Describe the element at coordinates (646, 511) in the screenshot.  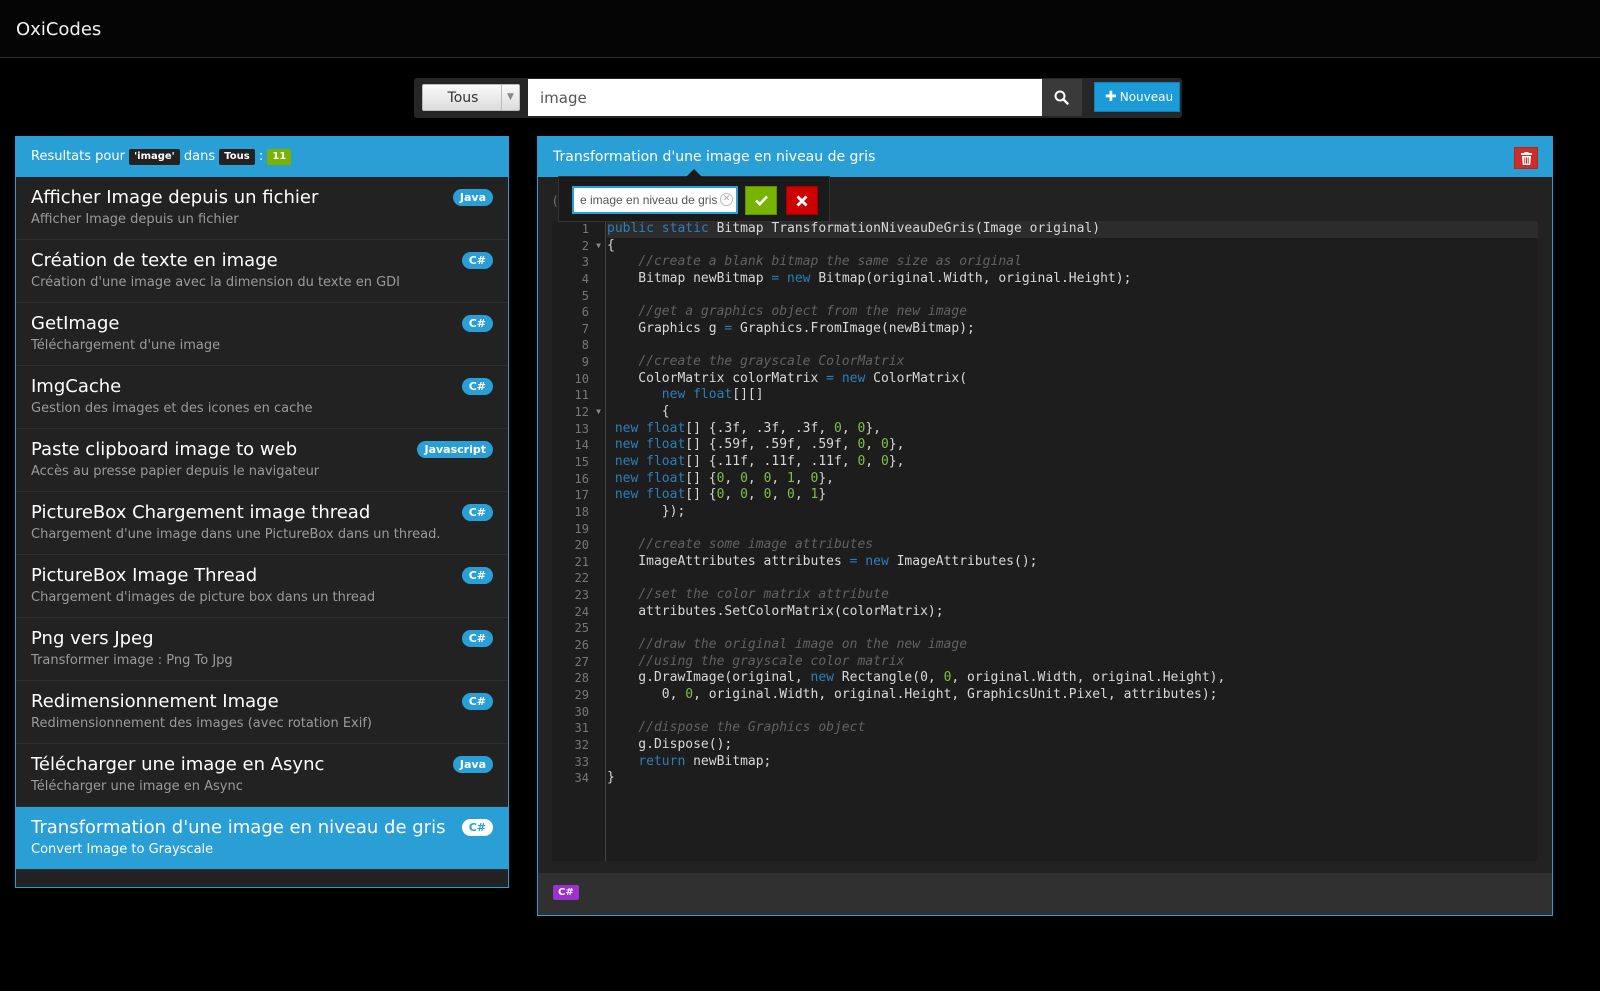
I see `code-line: });` at that location.